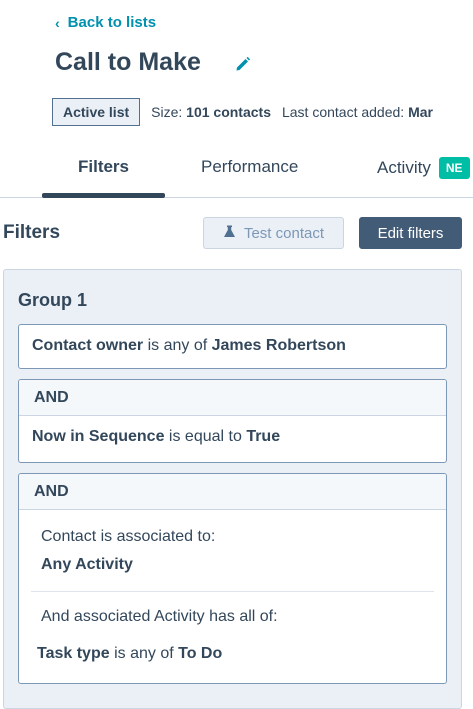 This screenshot has height=709, width=473. Describe the element at coordinates (128, 62) in the screenshot. I see `page-title: Call to Make` at that location.